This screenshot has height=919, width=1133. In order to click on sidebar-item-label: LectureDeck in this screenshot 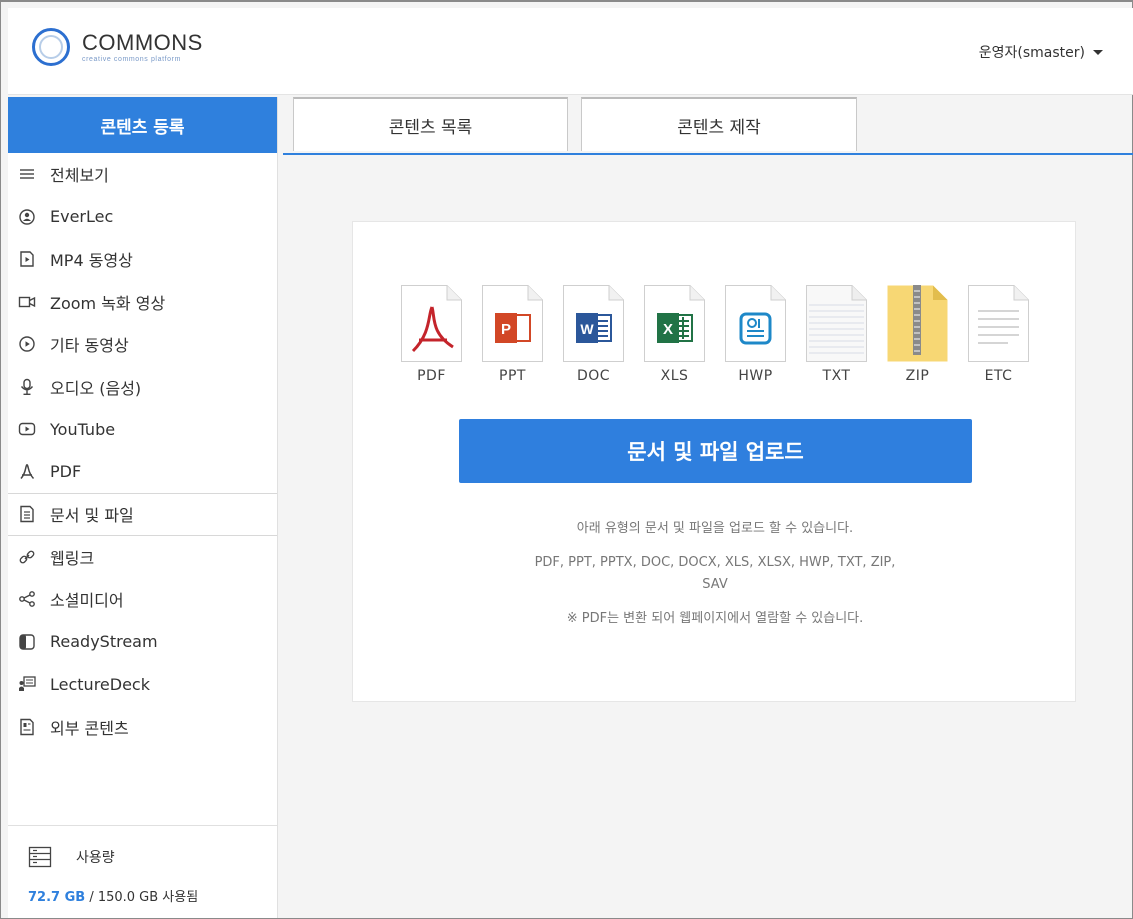, I will do `click(100, 684)`.